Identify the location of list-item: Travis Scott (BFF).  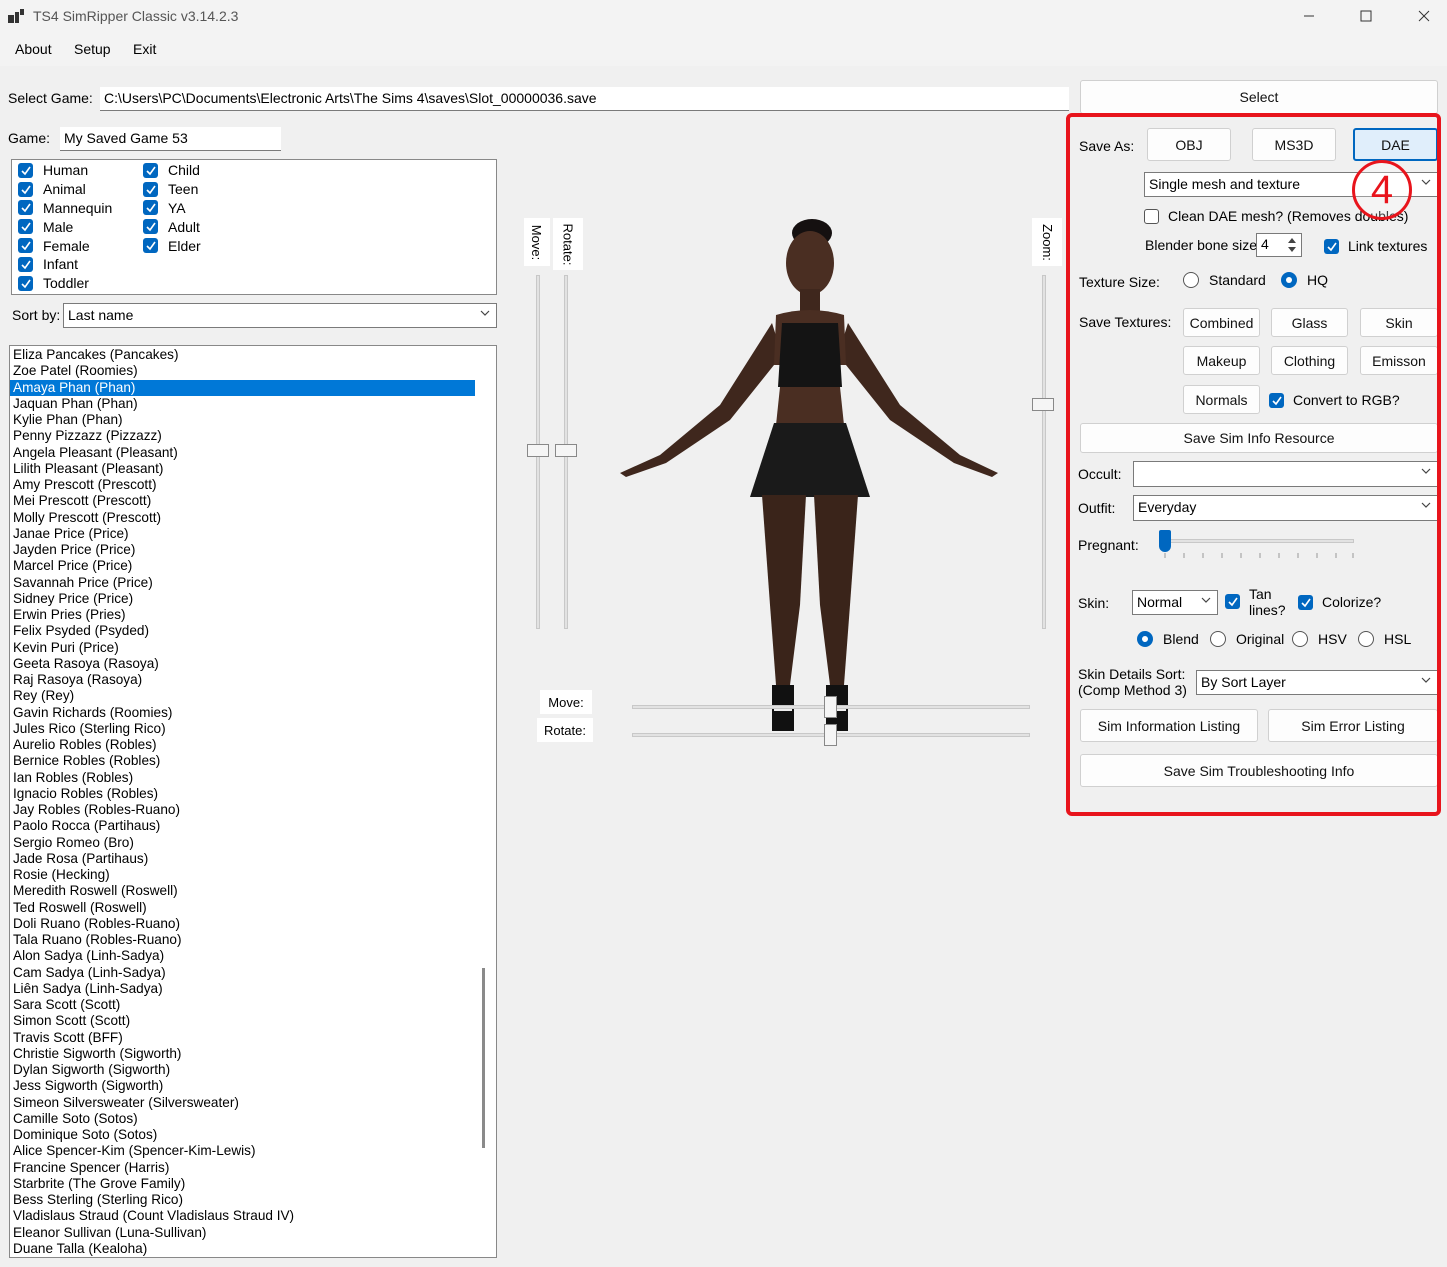
(242, 1038).